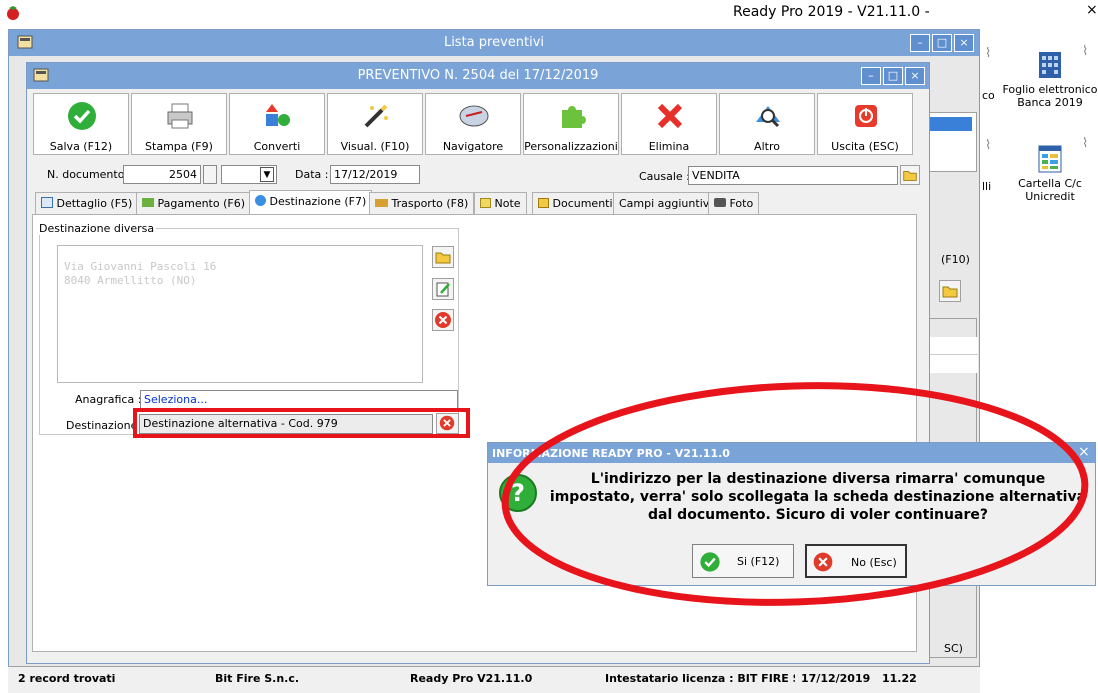  I want to click on background-shortcut-label: SC), so click(953, 648).